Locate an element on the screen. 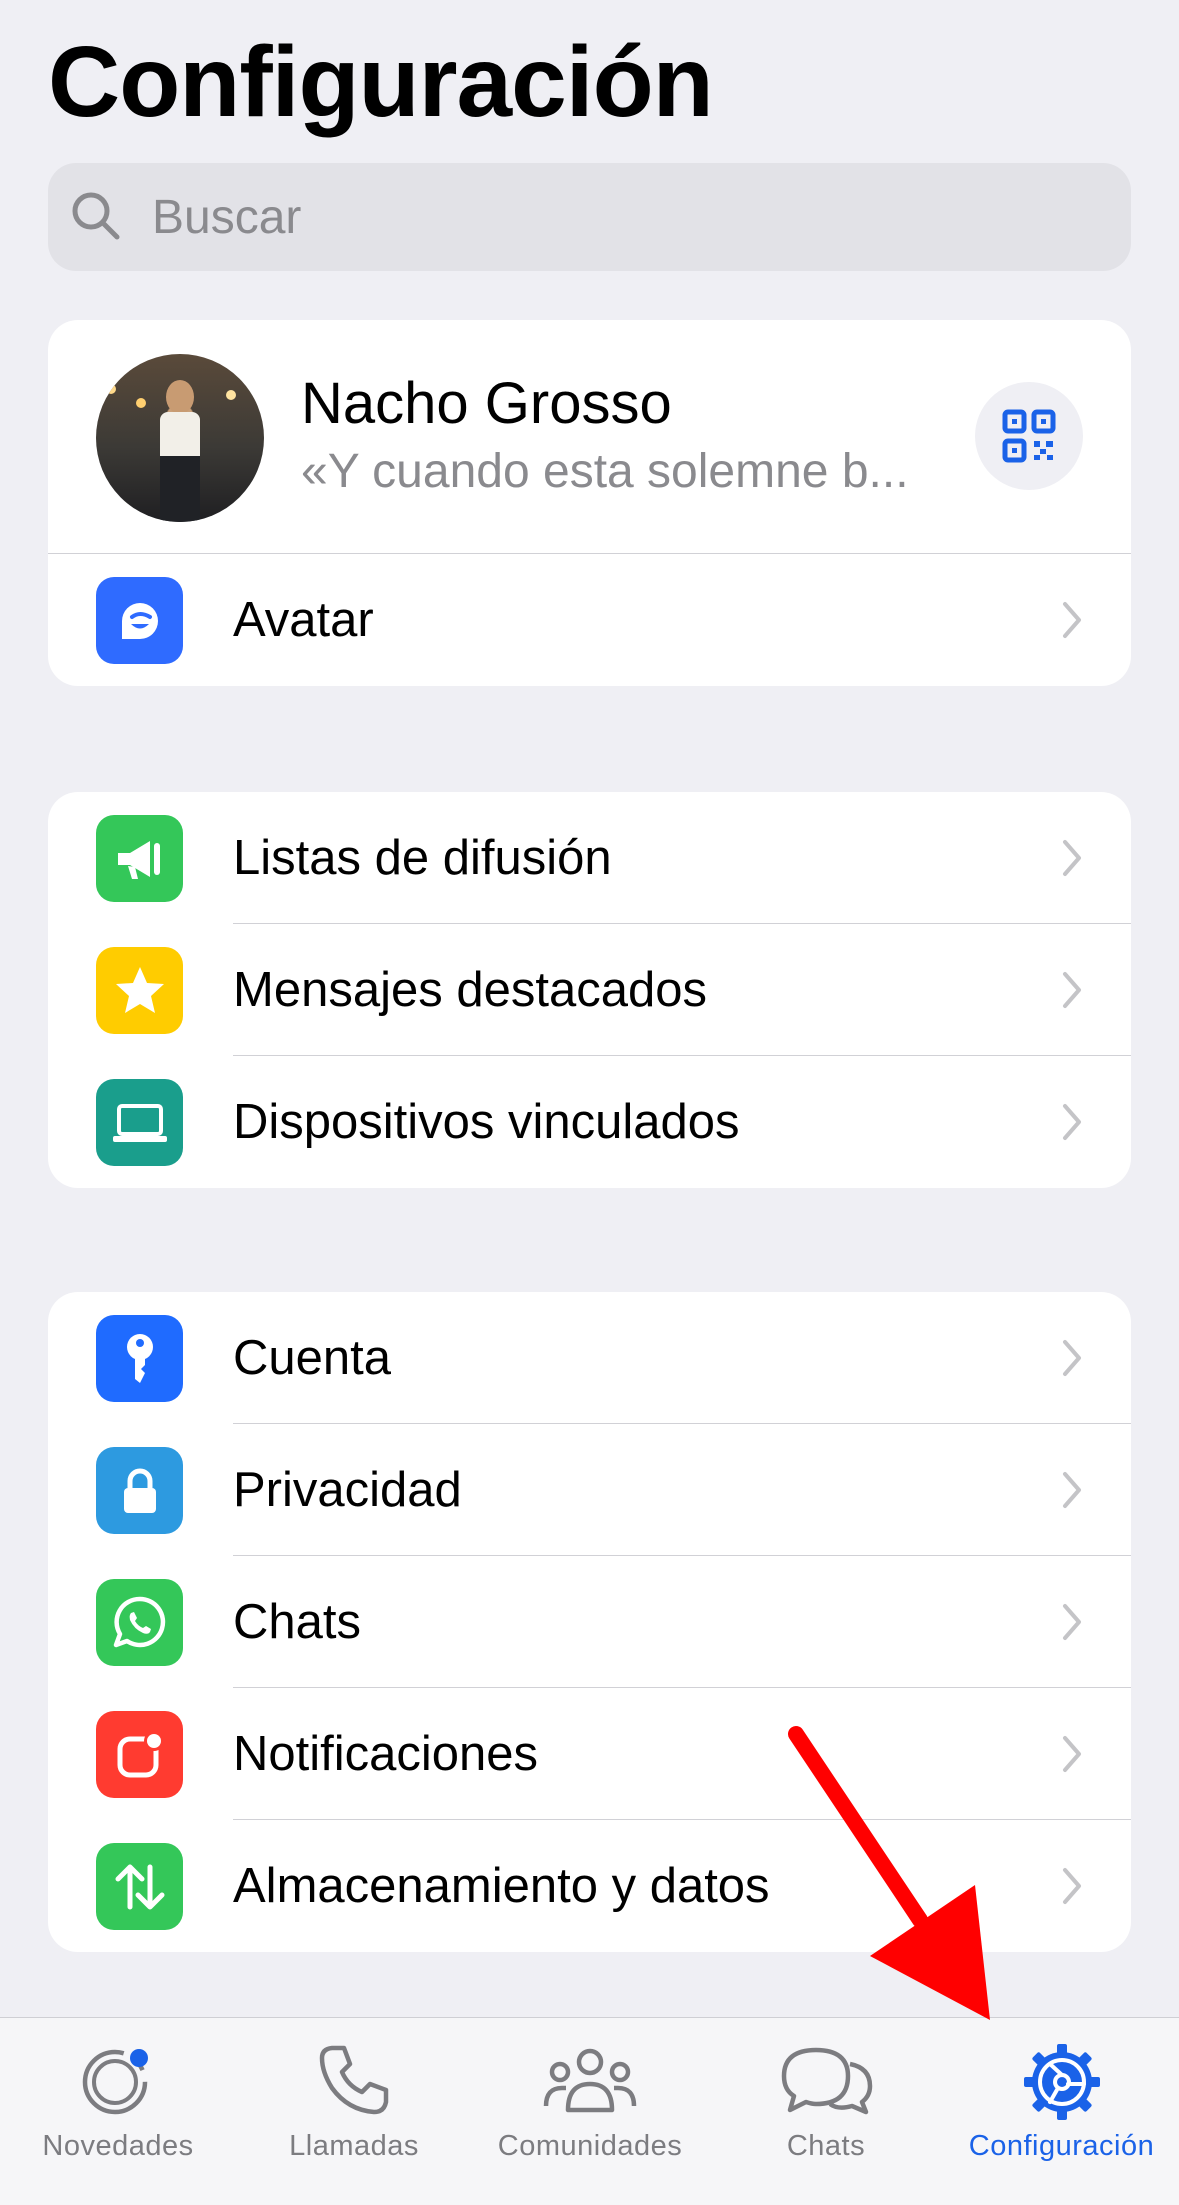 Image resolution: width=1179 pixels, height=2205 pixels. profile-photo is located at coordinates (180, 438).